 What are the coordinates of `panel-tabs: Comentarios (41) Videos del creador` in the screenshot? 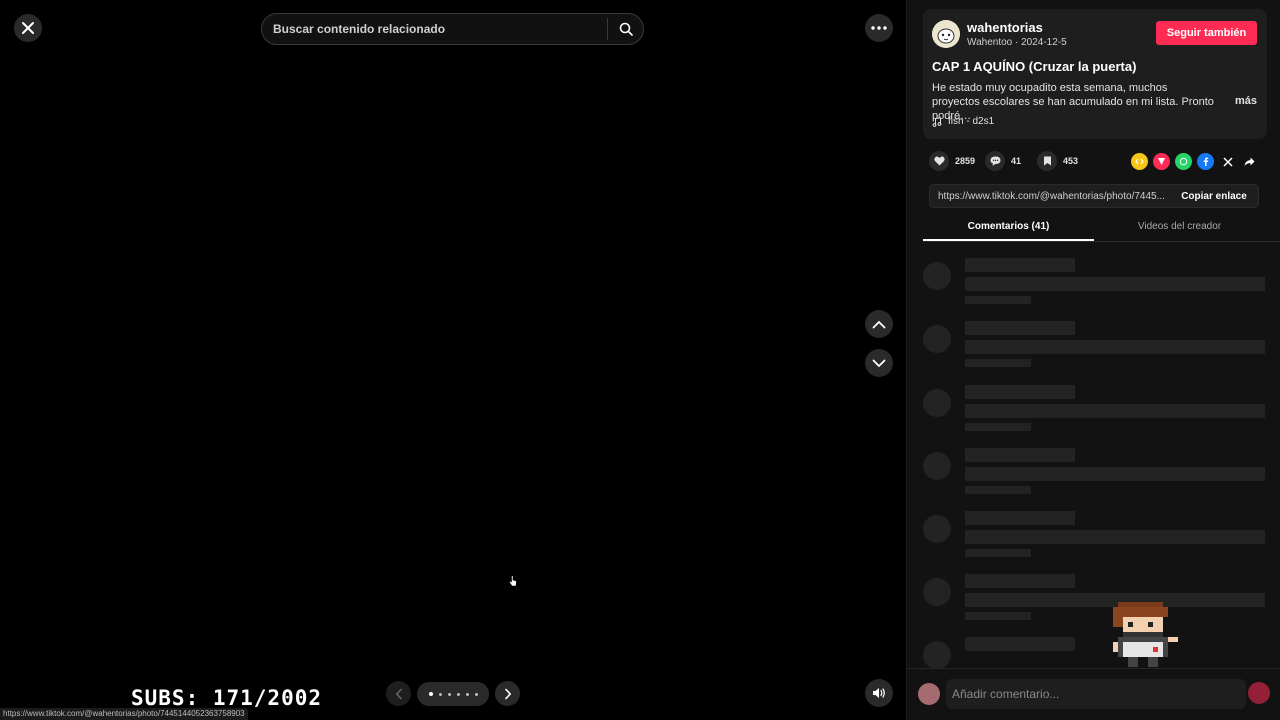 It's located at (1101, 228).